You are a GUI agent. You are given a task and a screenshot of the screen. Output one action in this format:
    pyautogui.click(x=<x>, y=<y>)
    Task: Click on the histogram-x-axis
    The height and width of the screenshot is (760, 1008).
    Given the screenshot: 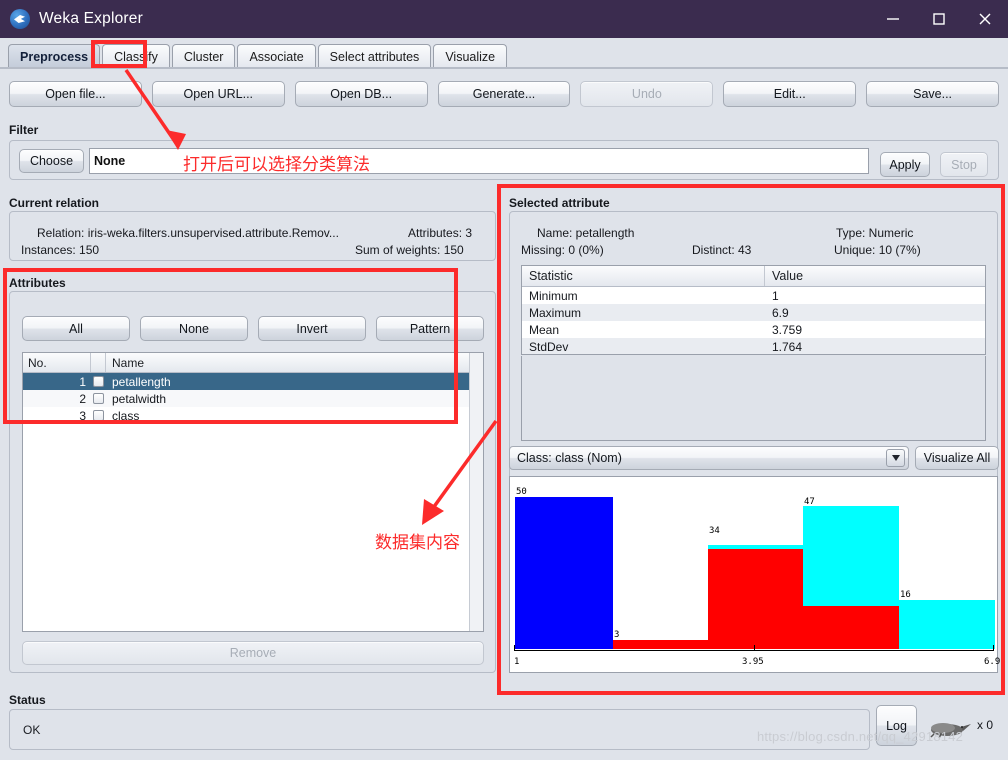 What is the action you would take?
    pyautogui.click(x=754, y=650)
    